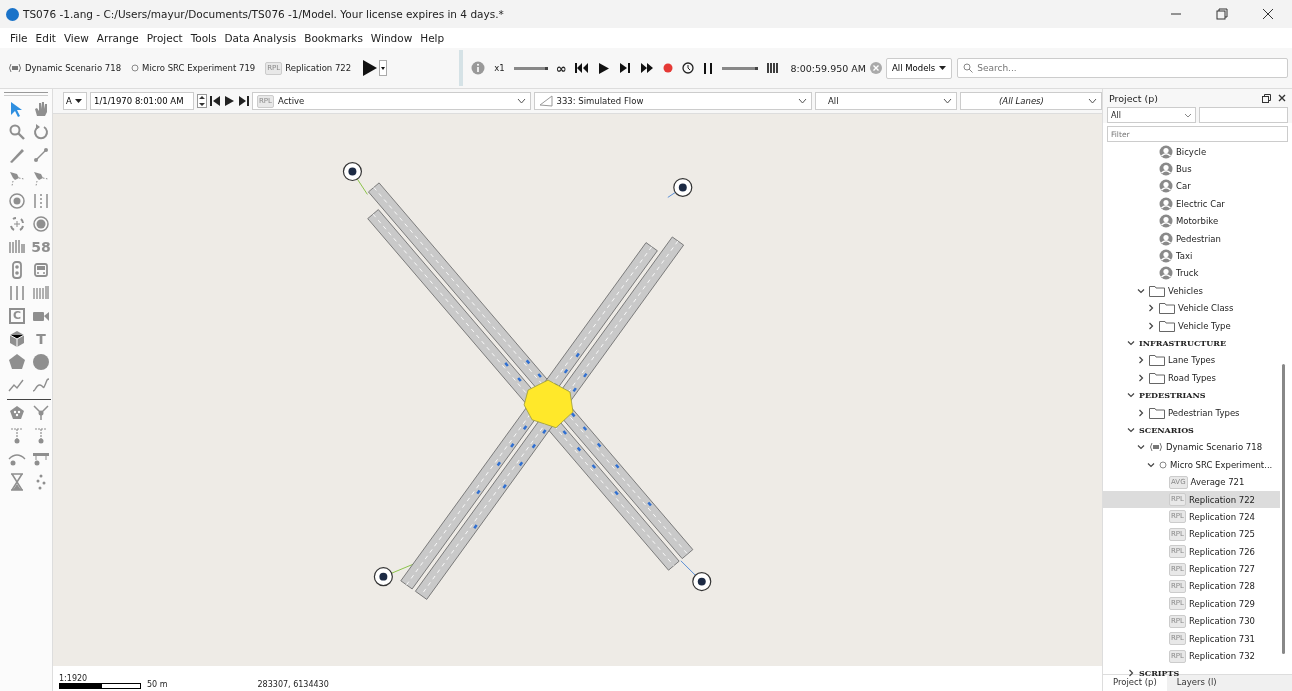  What do you see at coordinates (1184, 256) in the screenshot?
I see `tree-item: Taxi` at bounding box center [1184, 256].